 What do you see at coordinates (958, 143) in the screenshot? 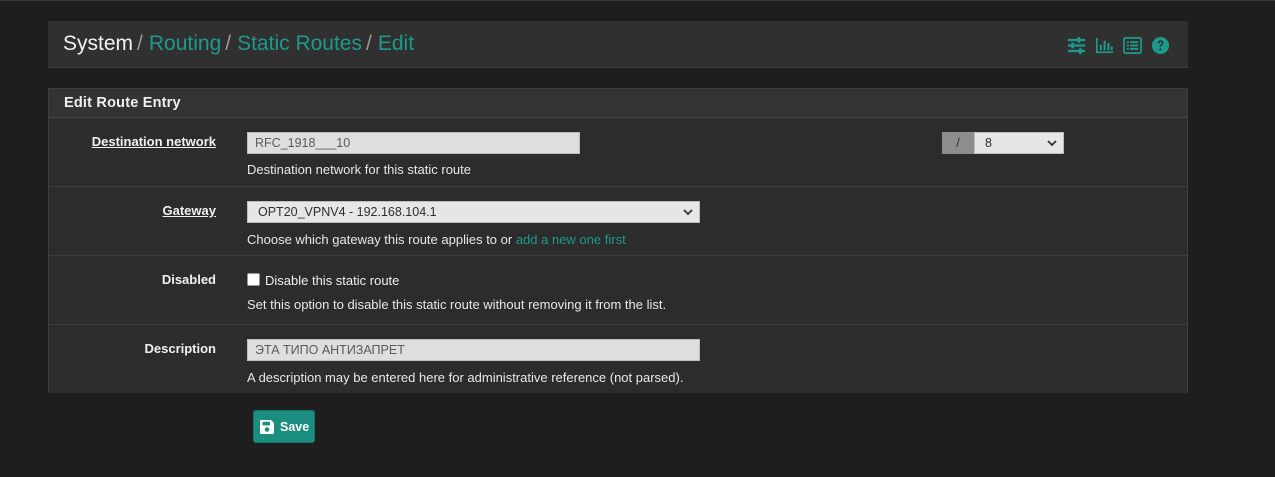
I see `netmask-slash: /` at bounding box center [958, 143].